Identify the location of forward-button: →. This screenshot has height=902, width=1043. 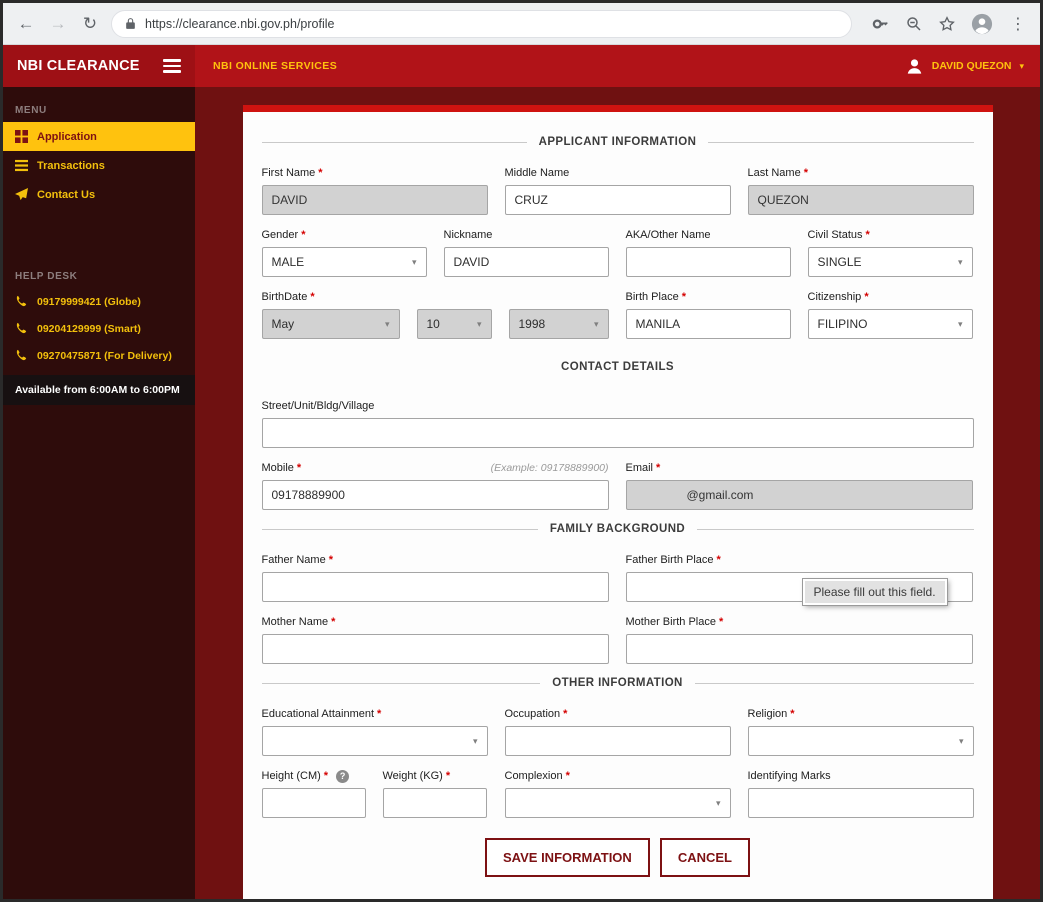
(58, 23).